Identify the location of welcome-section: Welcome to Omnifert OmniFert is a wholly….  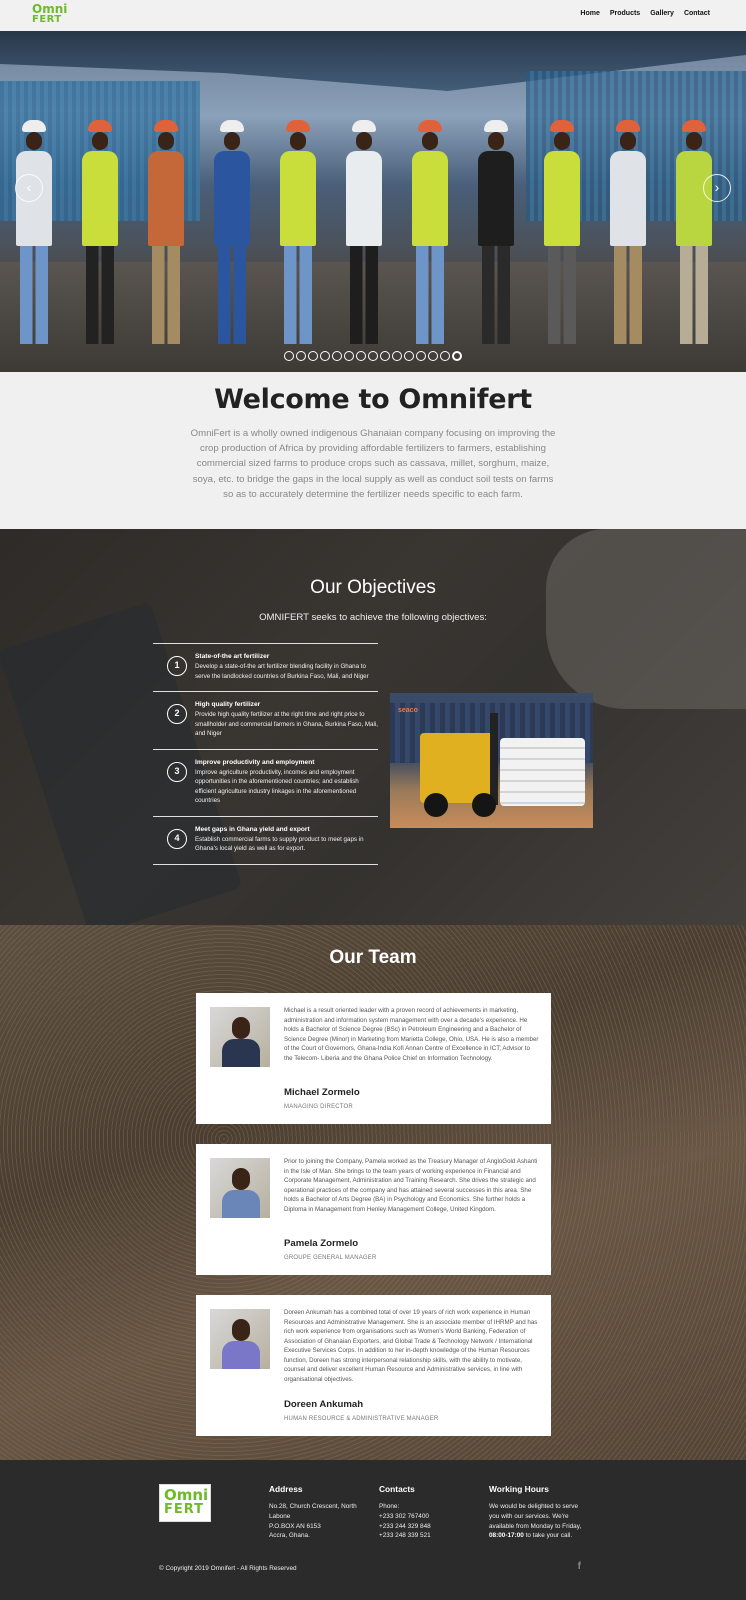
(373, 450).